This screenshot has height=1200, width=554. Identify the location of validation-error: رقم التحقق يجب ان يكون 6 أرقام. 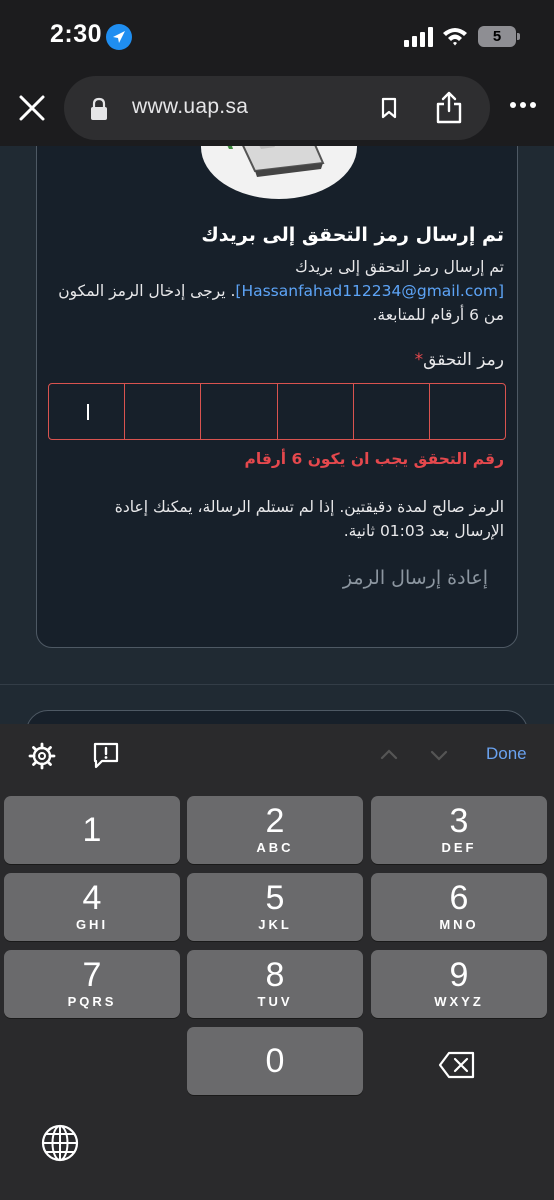
(374, 459).